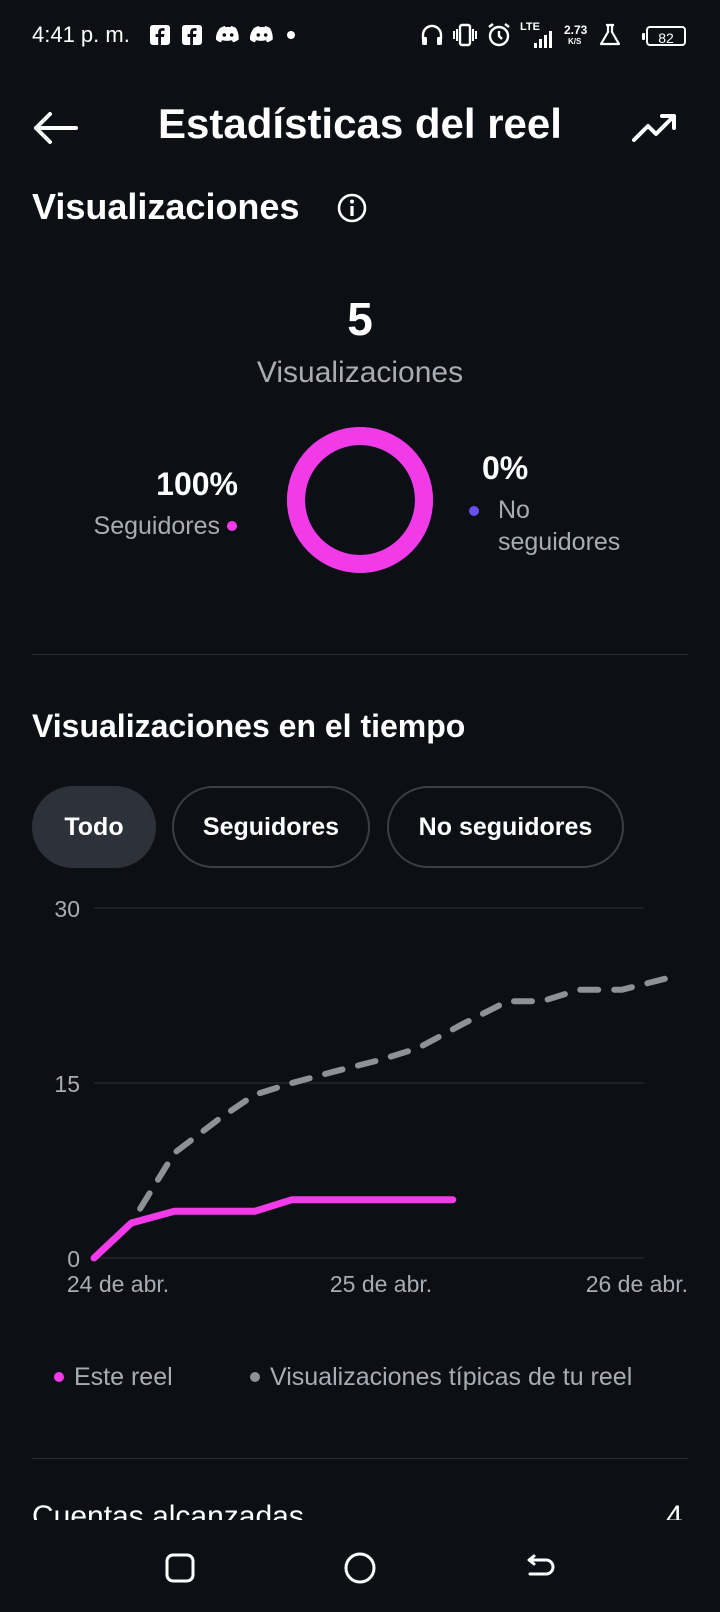 The width and height of the screenshot is (720, 1612). Describe the element at coordinates (67, 911) in the screenshot. I see `y-tick-label: 30` at that location.